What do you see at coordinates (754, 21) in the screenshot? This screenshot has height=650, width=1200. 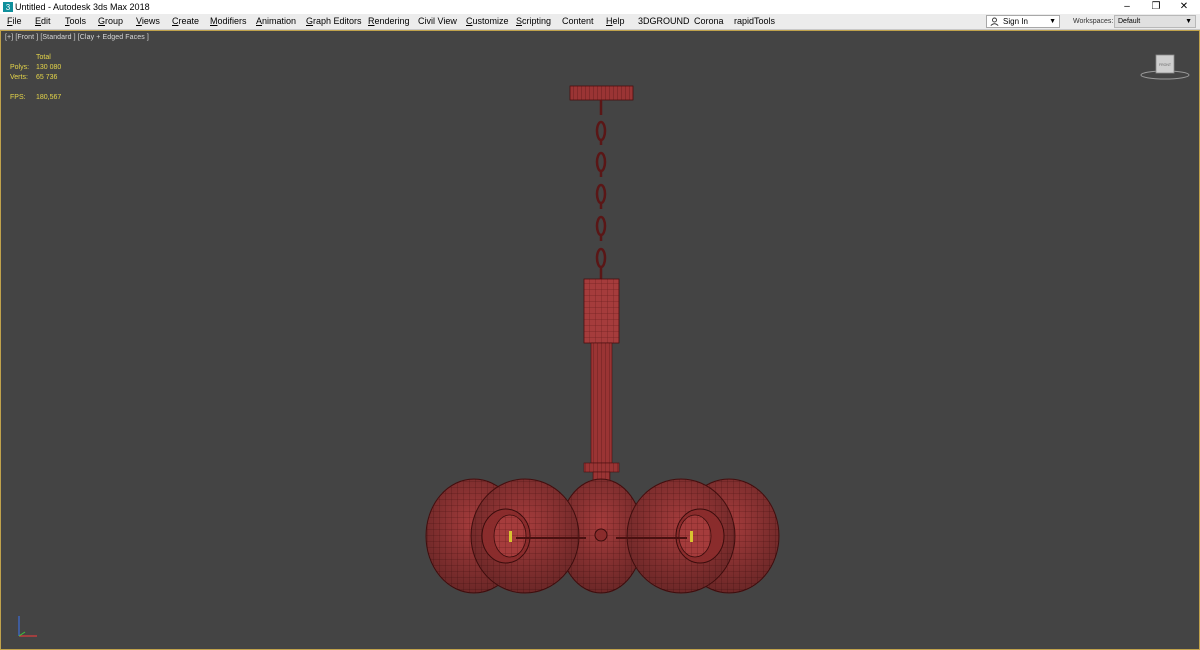 I see `menu-rapidtools: rapidTools` at bounding box center [754, 21].